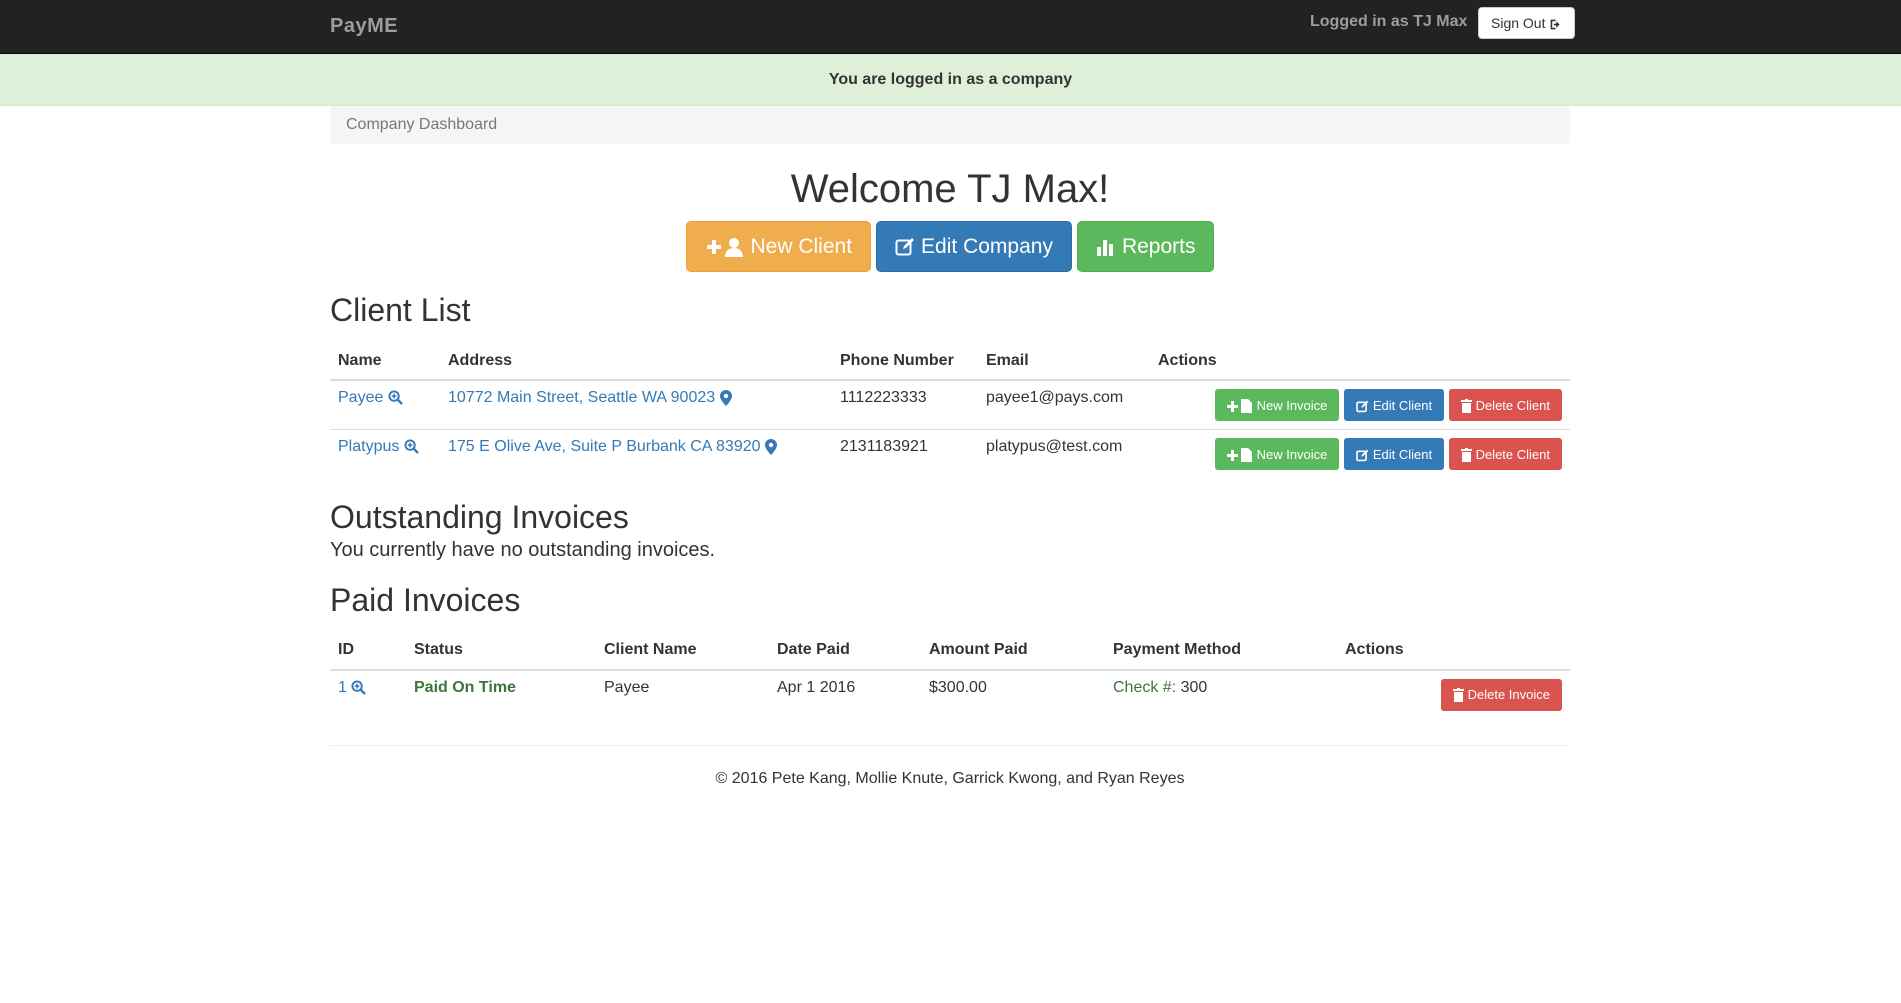  I want to click on new-client-label: New Client, so click(801, 246).